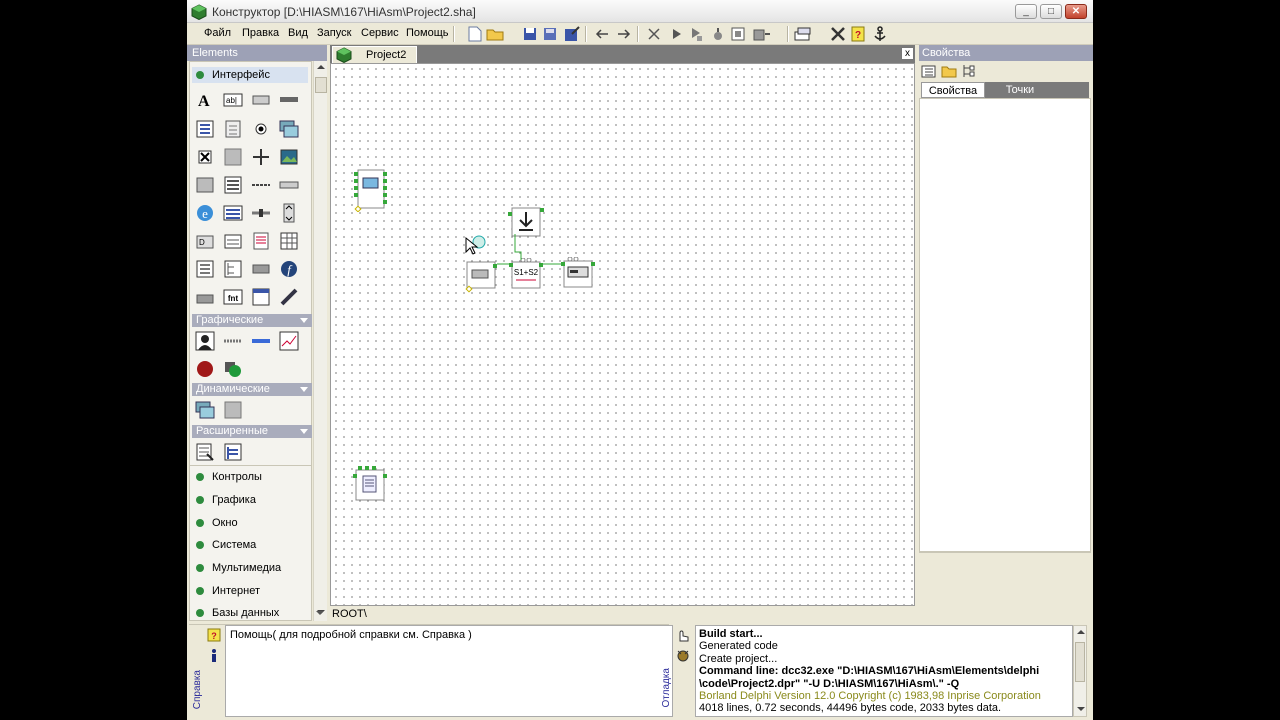  Describe the element at coordinates (261, 297) in the screenshot. I see `main-menu-icon` at that location.